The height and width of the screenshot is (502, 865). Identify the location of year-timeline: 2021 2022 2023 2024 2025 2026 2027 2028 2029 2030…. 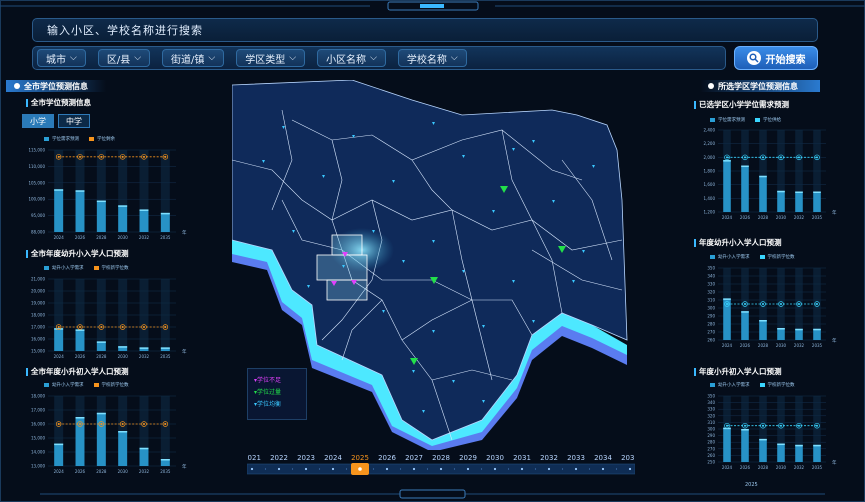
(441, 466).